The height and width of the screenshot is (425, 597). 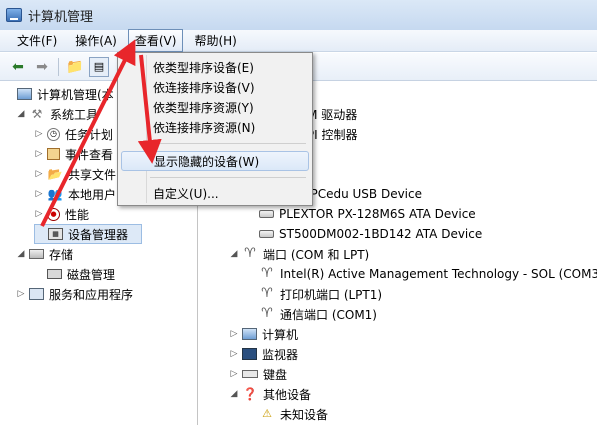 I want to click on category-monitors: ▷ 监视器, so click(x=263, y=354).